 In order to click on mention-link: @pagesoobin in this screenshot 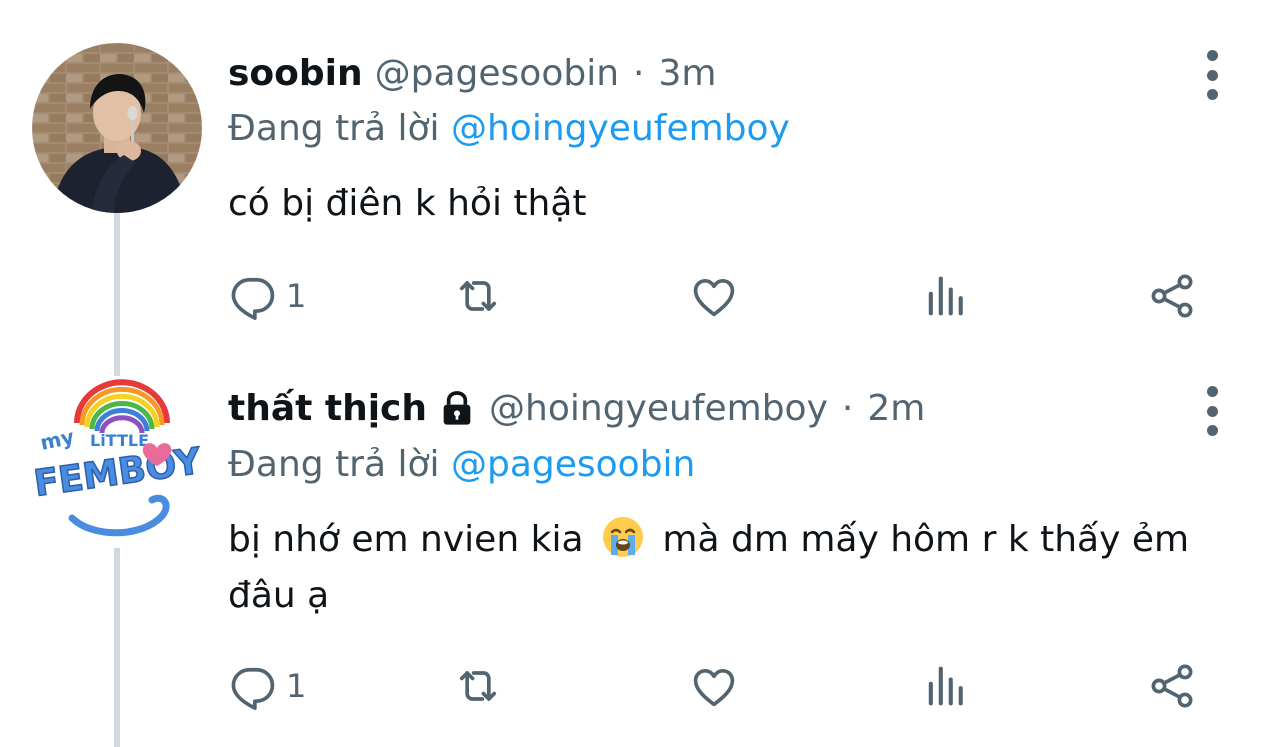, I will do `click(573, 464)`.